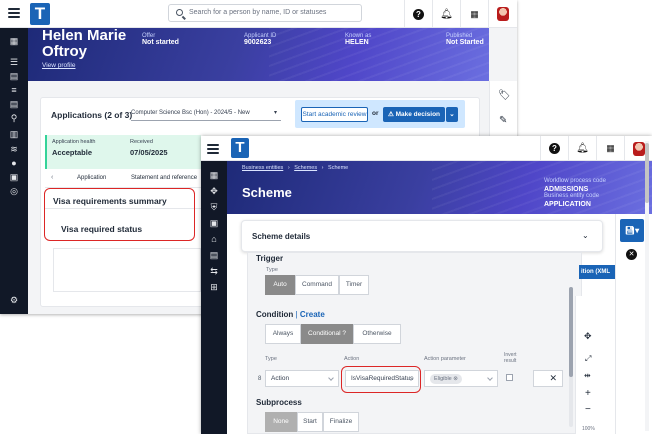 The image size is (652, 434). What do you see at coordinates (331, 378) in the screenshot?
I see `chevron-down-icon` at bounding box center [331, 378].